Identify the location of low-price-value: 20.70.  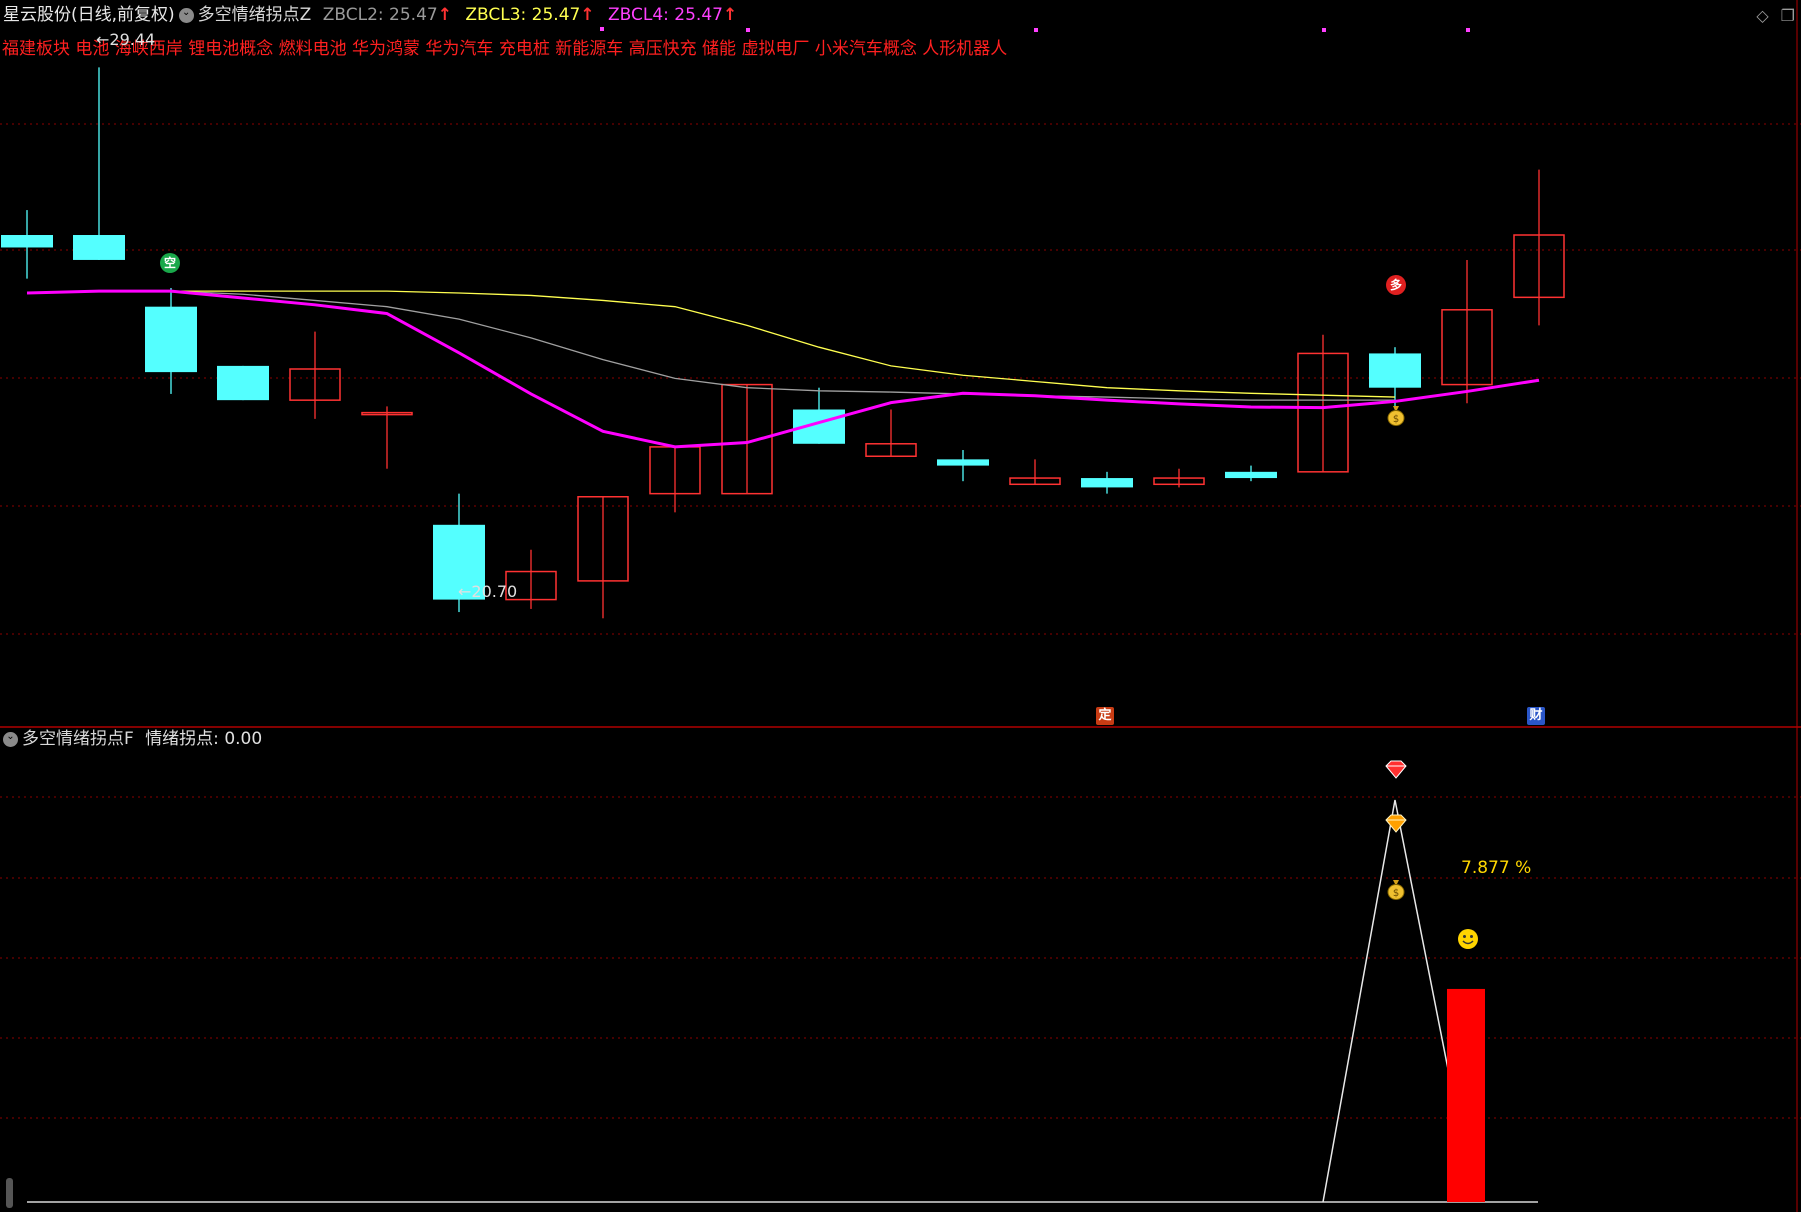
(494, 591).